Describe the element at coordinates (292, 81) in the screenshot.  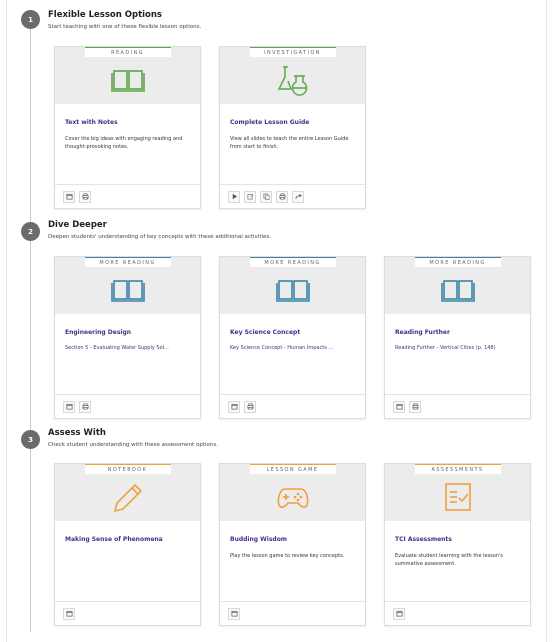
I see `flask-icon` at that location.